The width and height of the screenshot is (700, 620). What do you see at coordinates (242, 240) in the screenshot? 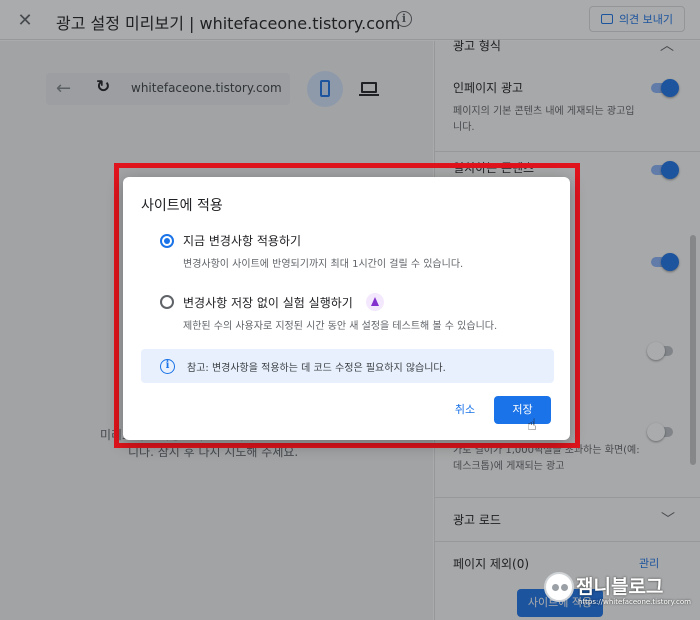
I see `option-label: 지금 변경사항 적용하기` at bounding box center [242, 240].